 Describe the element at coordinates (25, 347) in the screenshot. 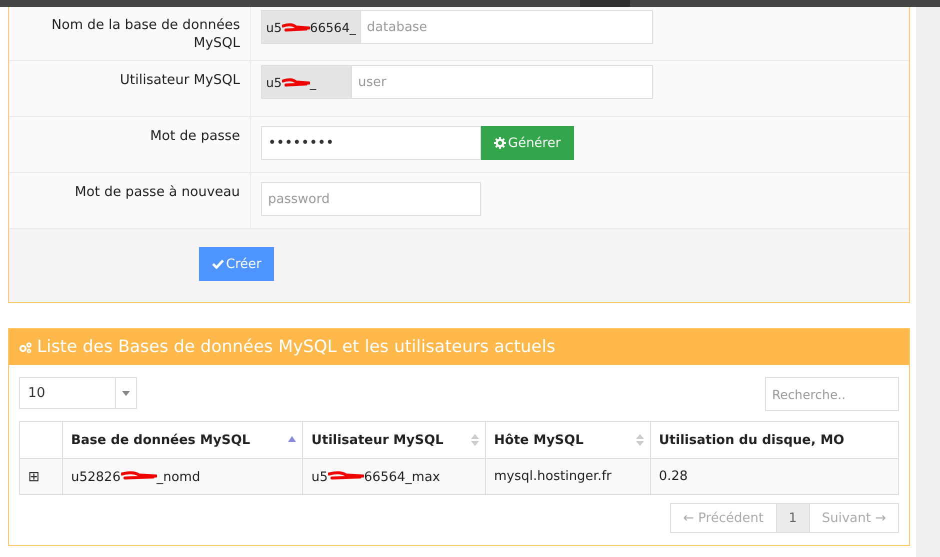

I see `gears-icon` at that location.